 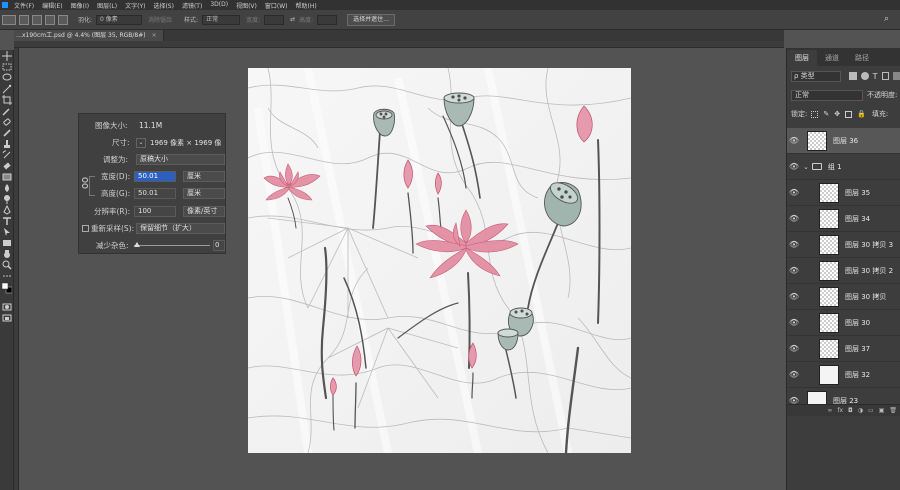 What do you see at coordinates (137, 244) in the screenshot?
I see `reduce-noise-slider-thumb` at bounding box center [137, 244].